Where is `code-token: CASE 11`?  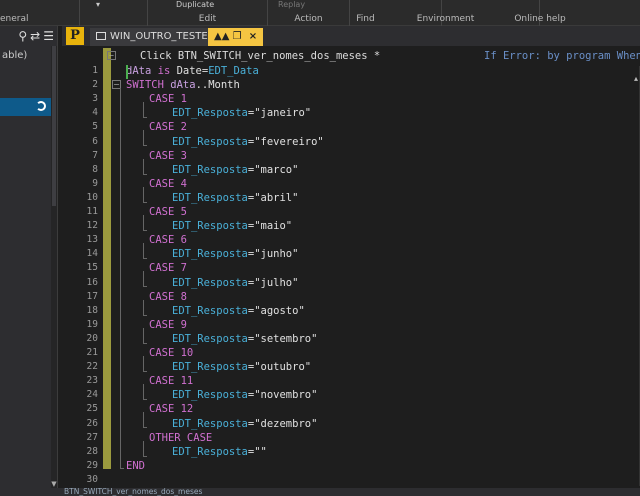
code-token: CASE 11 is located at coordinates (171, 381).